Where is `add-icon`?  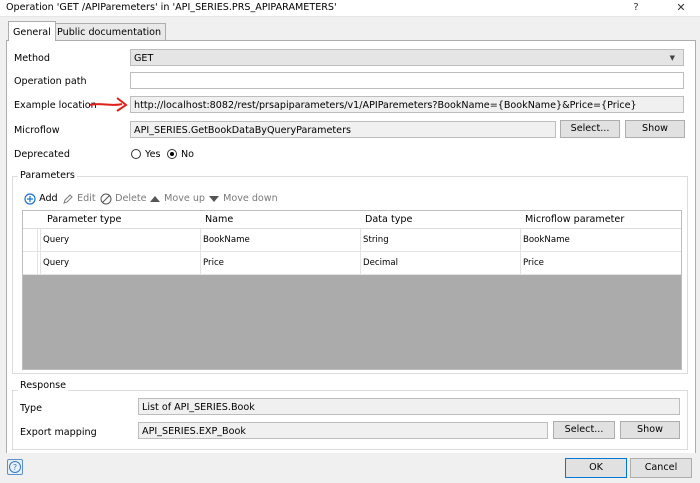
add-icon is located at coordinates (30, 199).